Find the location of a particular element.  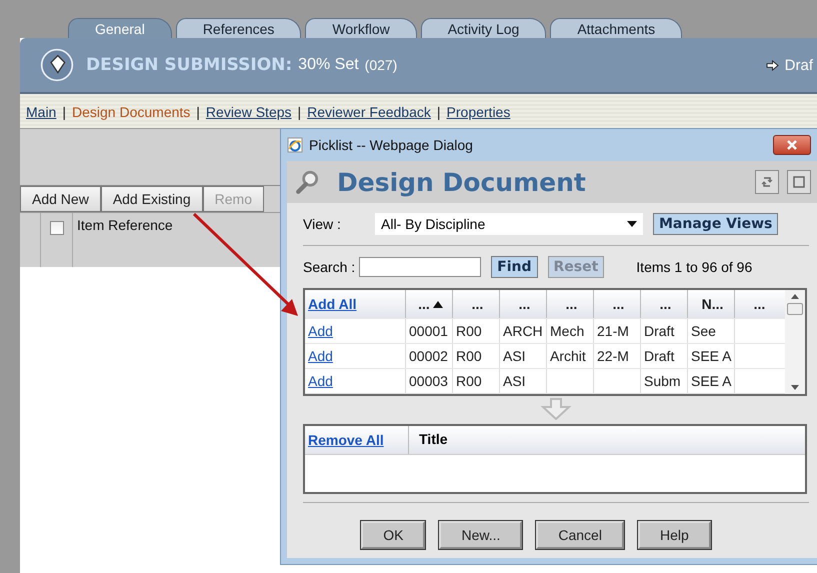

table-cell: ARCH is located at coordinates (522, 331).